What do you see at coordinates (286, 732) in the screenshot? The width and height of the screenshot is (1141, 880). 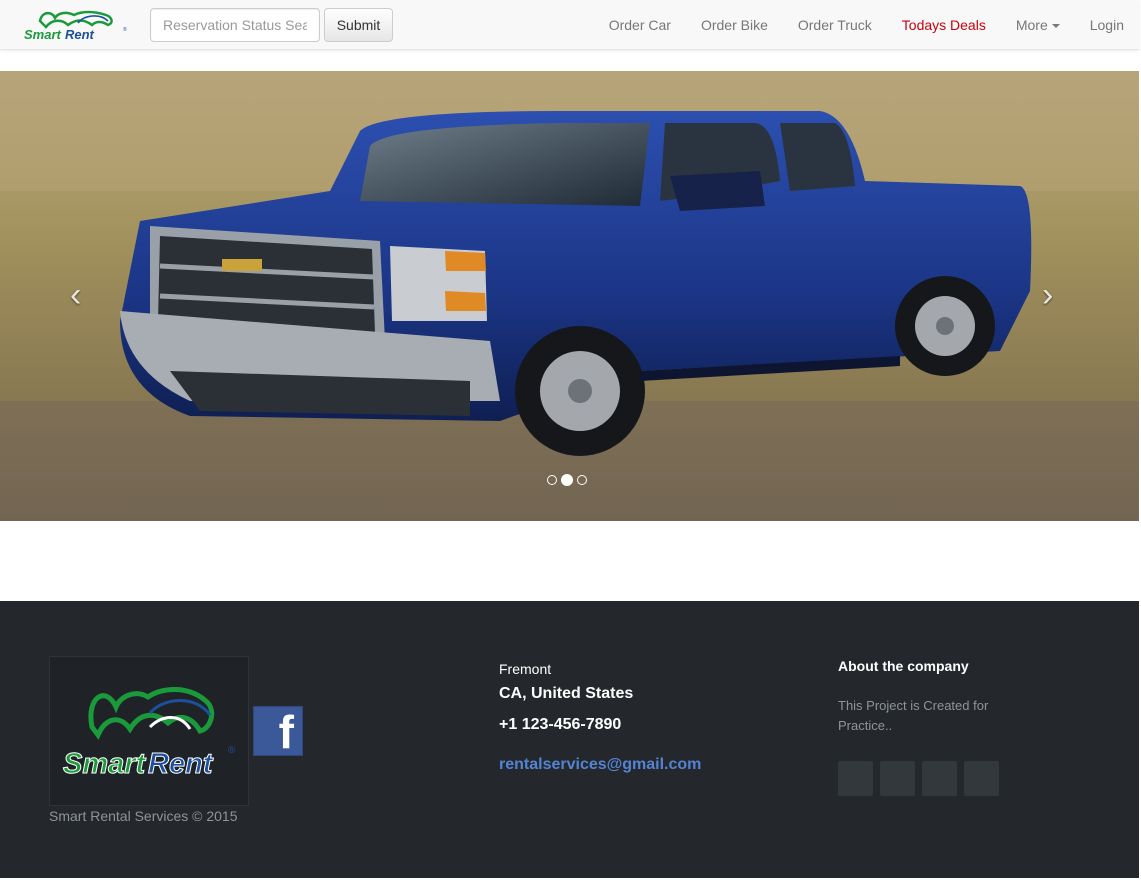 I see `facebook-glyph: f` at bounding box center [286, 732].